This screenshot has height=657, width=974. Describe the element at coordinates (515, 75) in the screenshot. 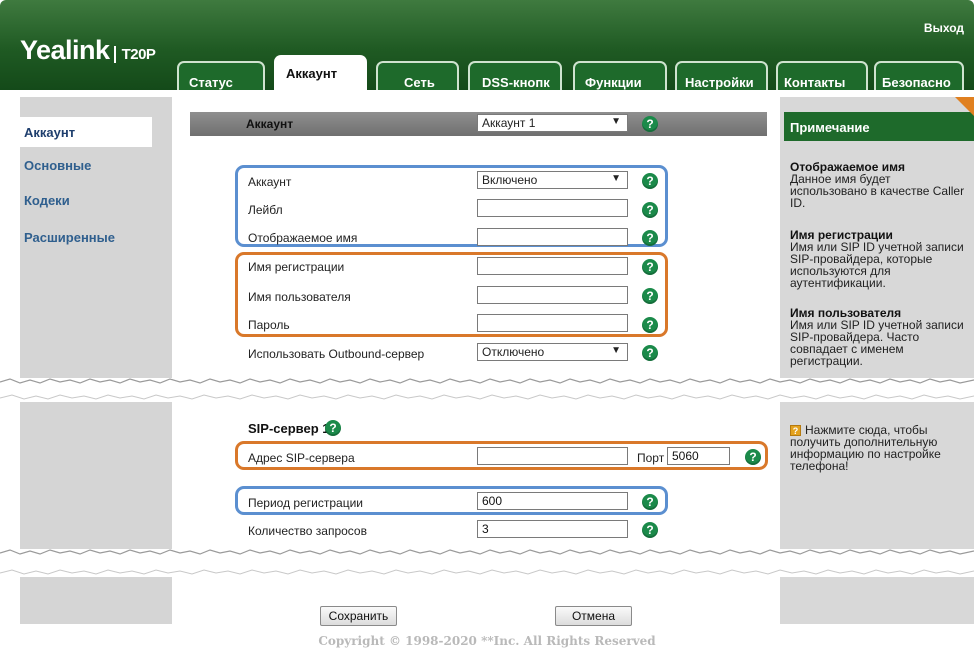

I see `tab-dss-keys: DSS-кнопк` at that location.